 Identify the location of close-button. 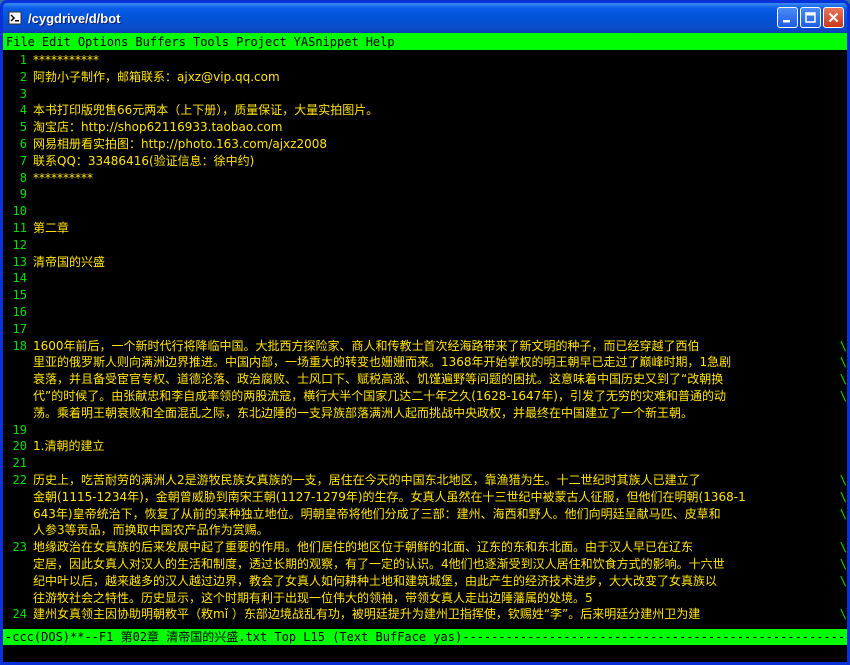
(833, 17).